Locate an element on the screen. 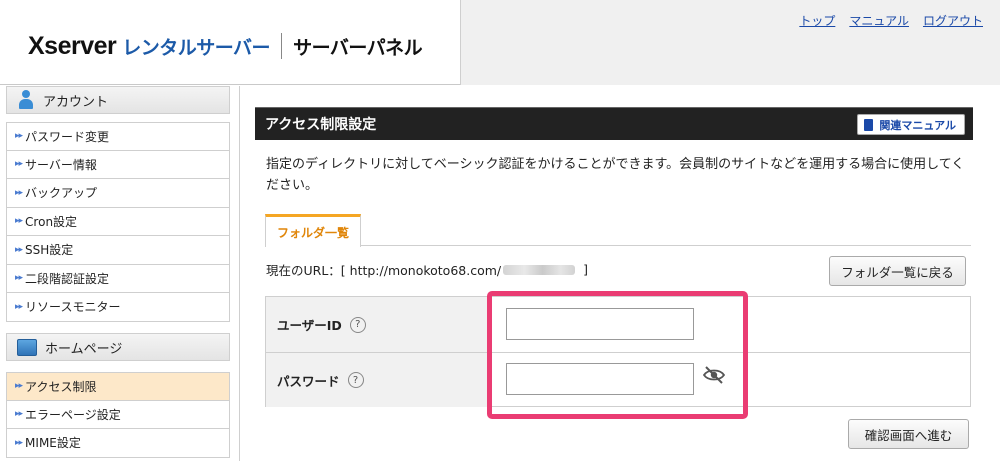 This screenshot has height=461, width=1000. sidebar-item-label: アクセス制限 is located at coordinates (61, 386).